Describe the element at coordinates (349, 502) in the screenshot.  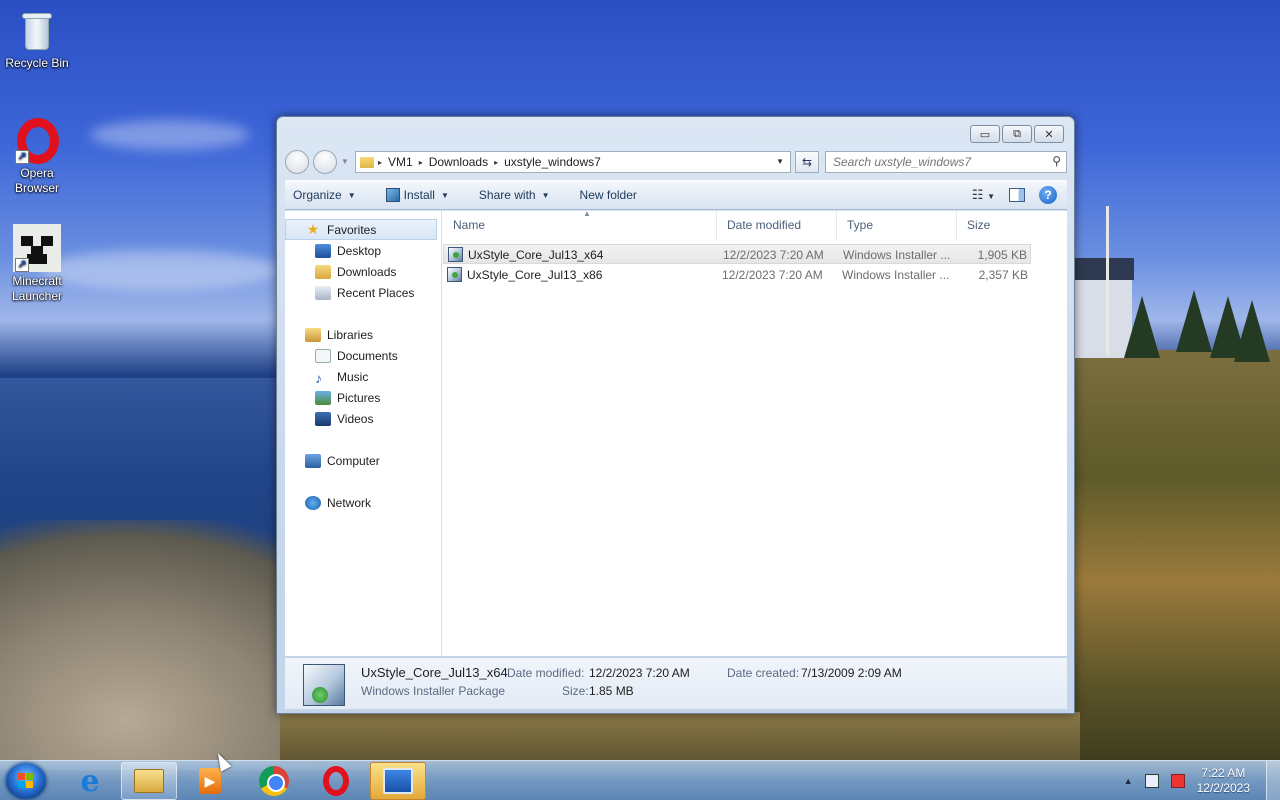
I see `nav-network-label: Network` at that location.